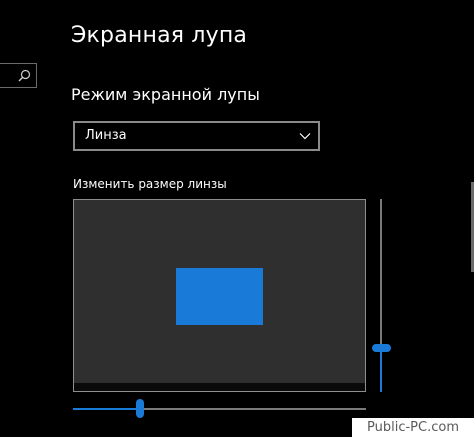  Describe the element at coordinates (413, 427) in the screenshot. I see `watermark: Public-PC.com` at that location.